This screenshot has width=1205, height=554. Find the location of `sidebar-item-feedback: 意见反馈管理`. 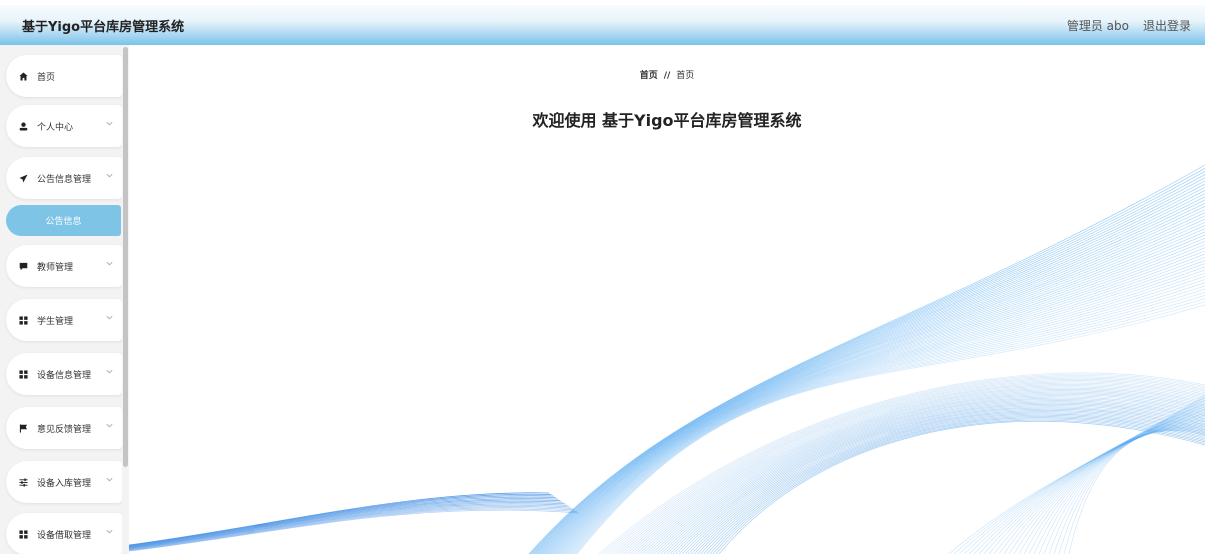

sidebar-item-feedback: 意见反馈管理 is located at coordinates (64, 428).